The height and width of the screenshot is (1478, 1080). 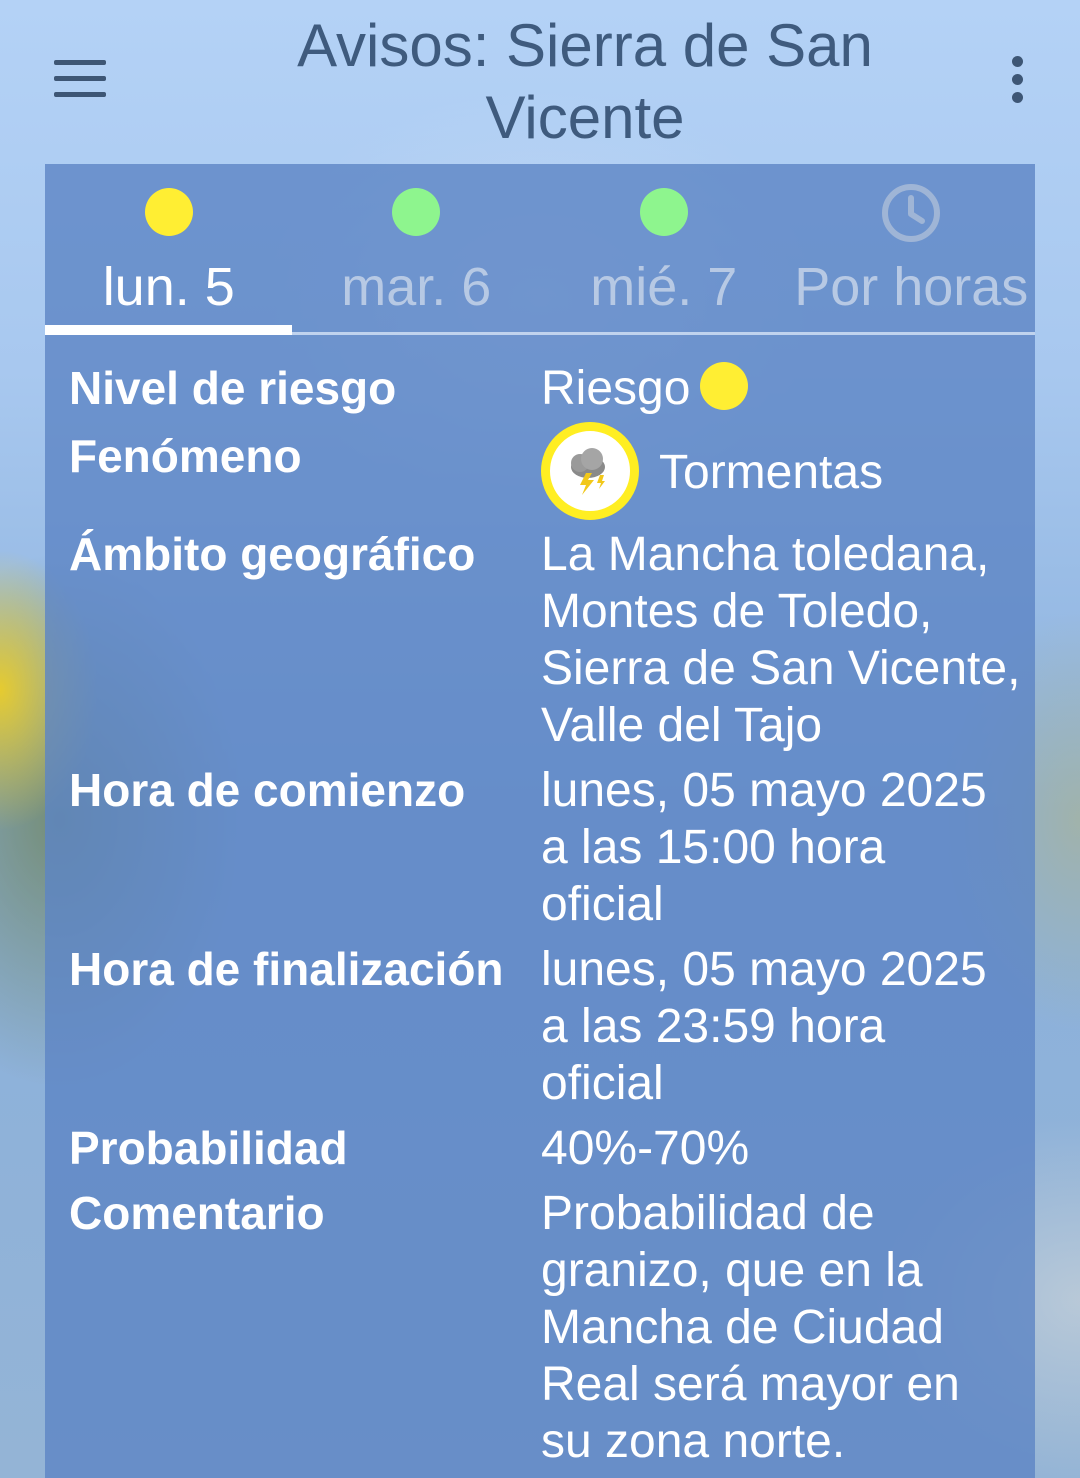 What do you see at coordinates (233, 388) in the screenshot?
I see `detail-label: Nivel de riesgo` at bounding box center [233, 388].